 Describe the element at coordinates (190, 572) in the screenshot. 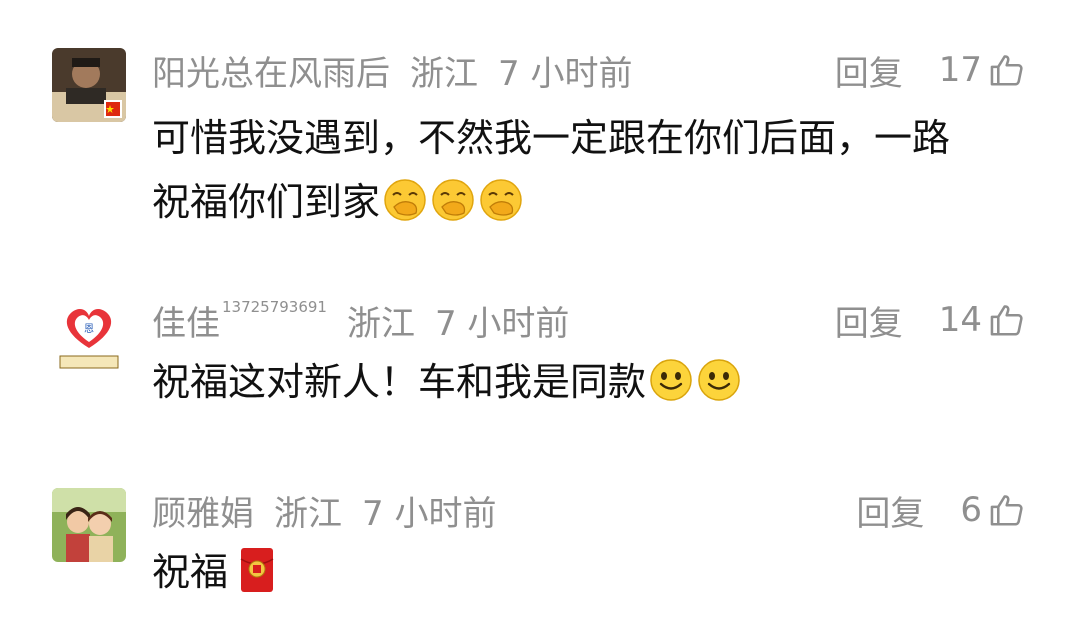

I see `comment-text-line: 祝福` at that location.